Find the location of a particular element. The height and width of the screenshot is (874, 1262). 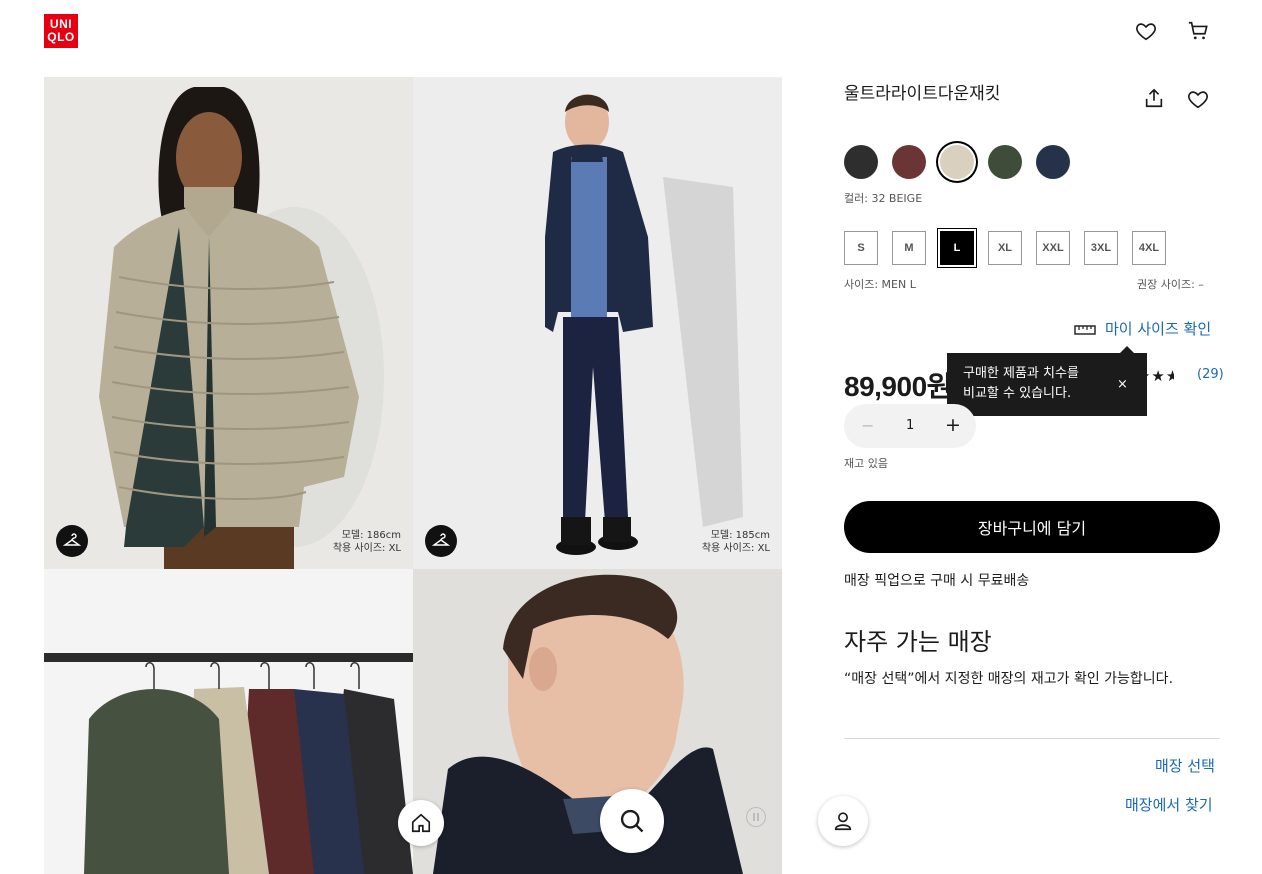

stock-status: 재고 있음 is located at coordinates (866, 463).